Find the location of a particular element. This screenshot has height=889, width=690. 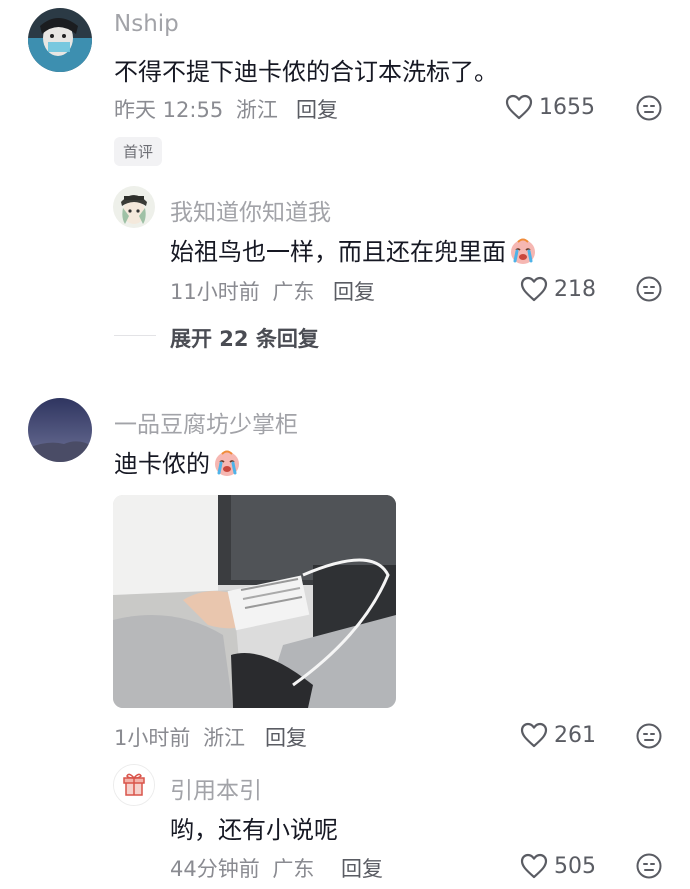

reply-text-line: 始祖鸟也一样，而且还在兜里面 is located at coordinates (354, 249).